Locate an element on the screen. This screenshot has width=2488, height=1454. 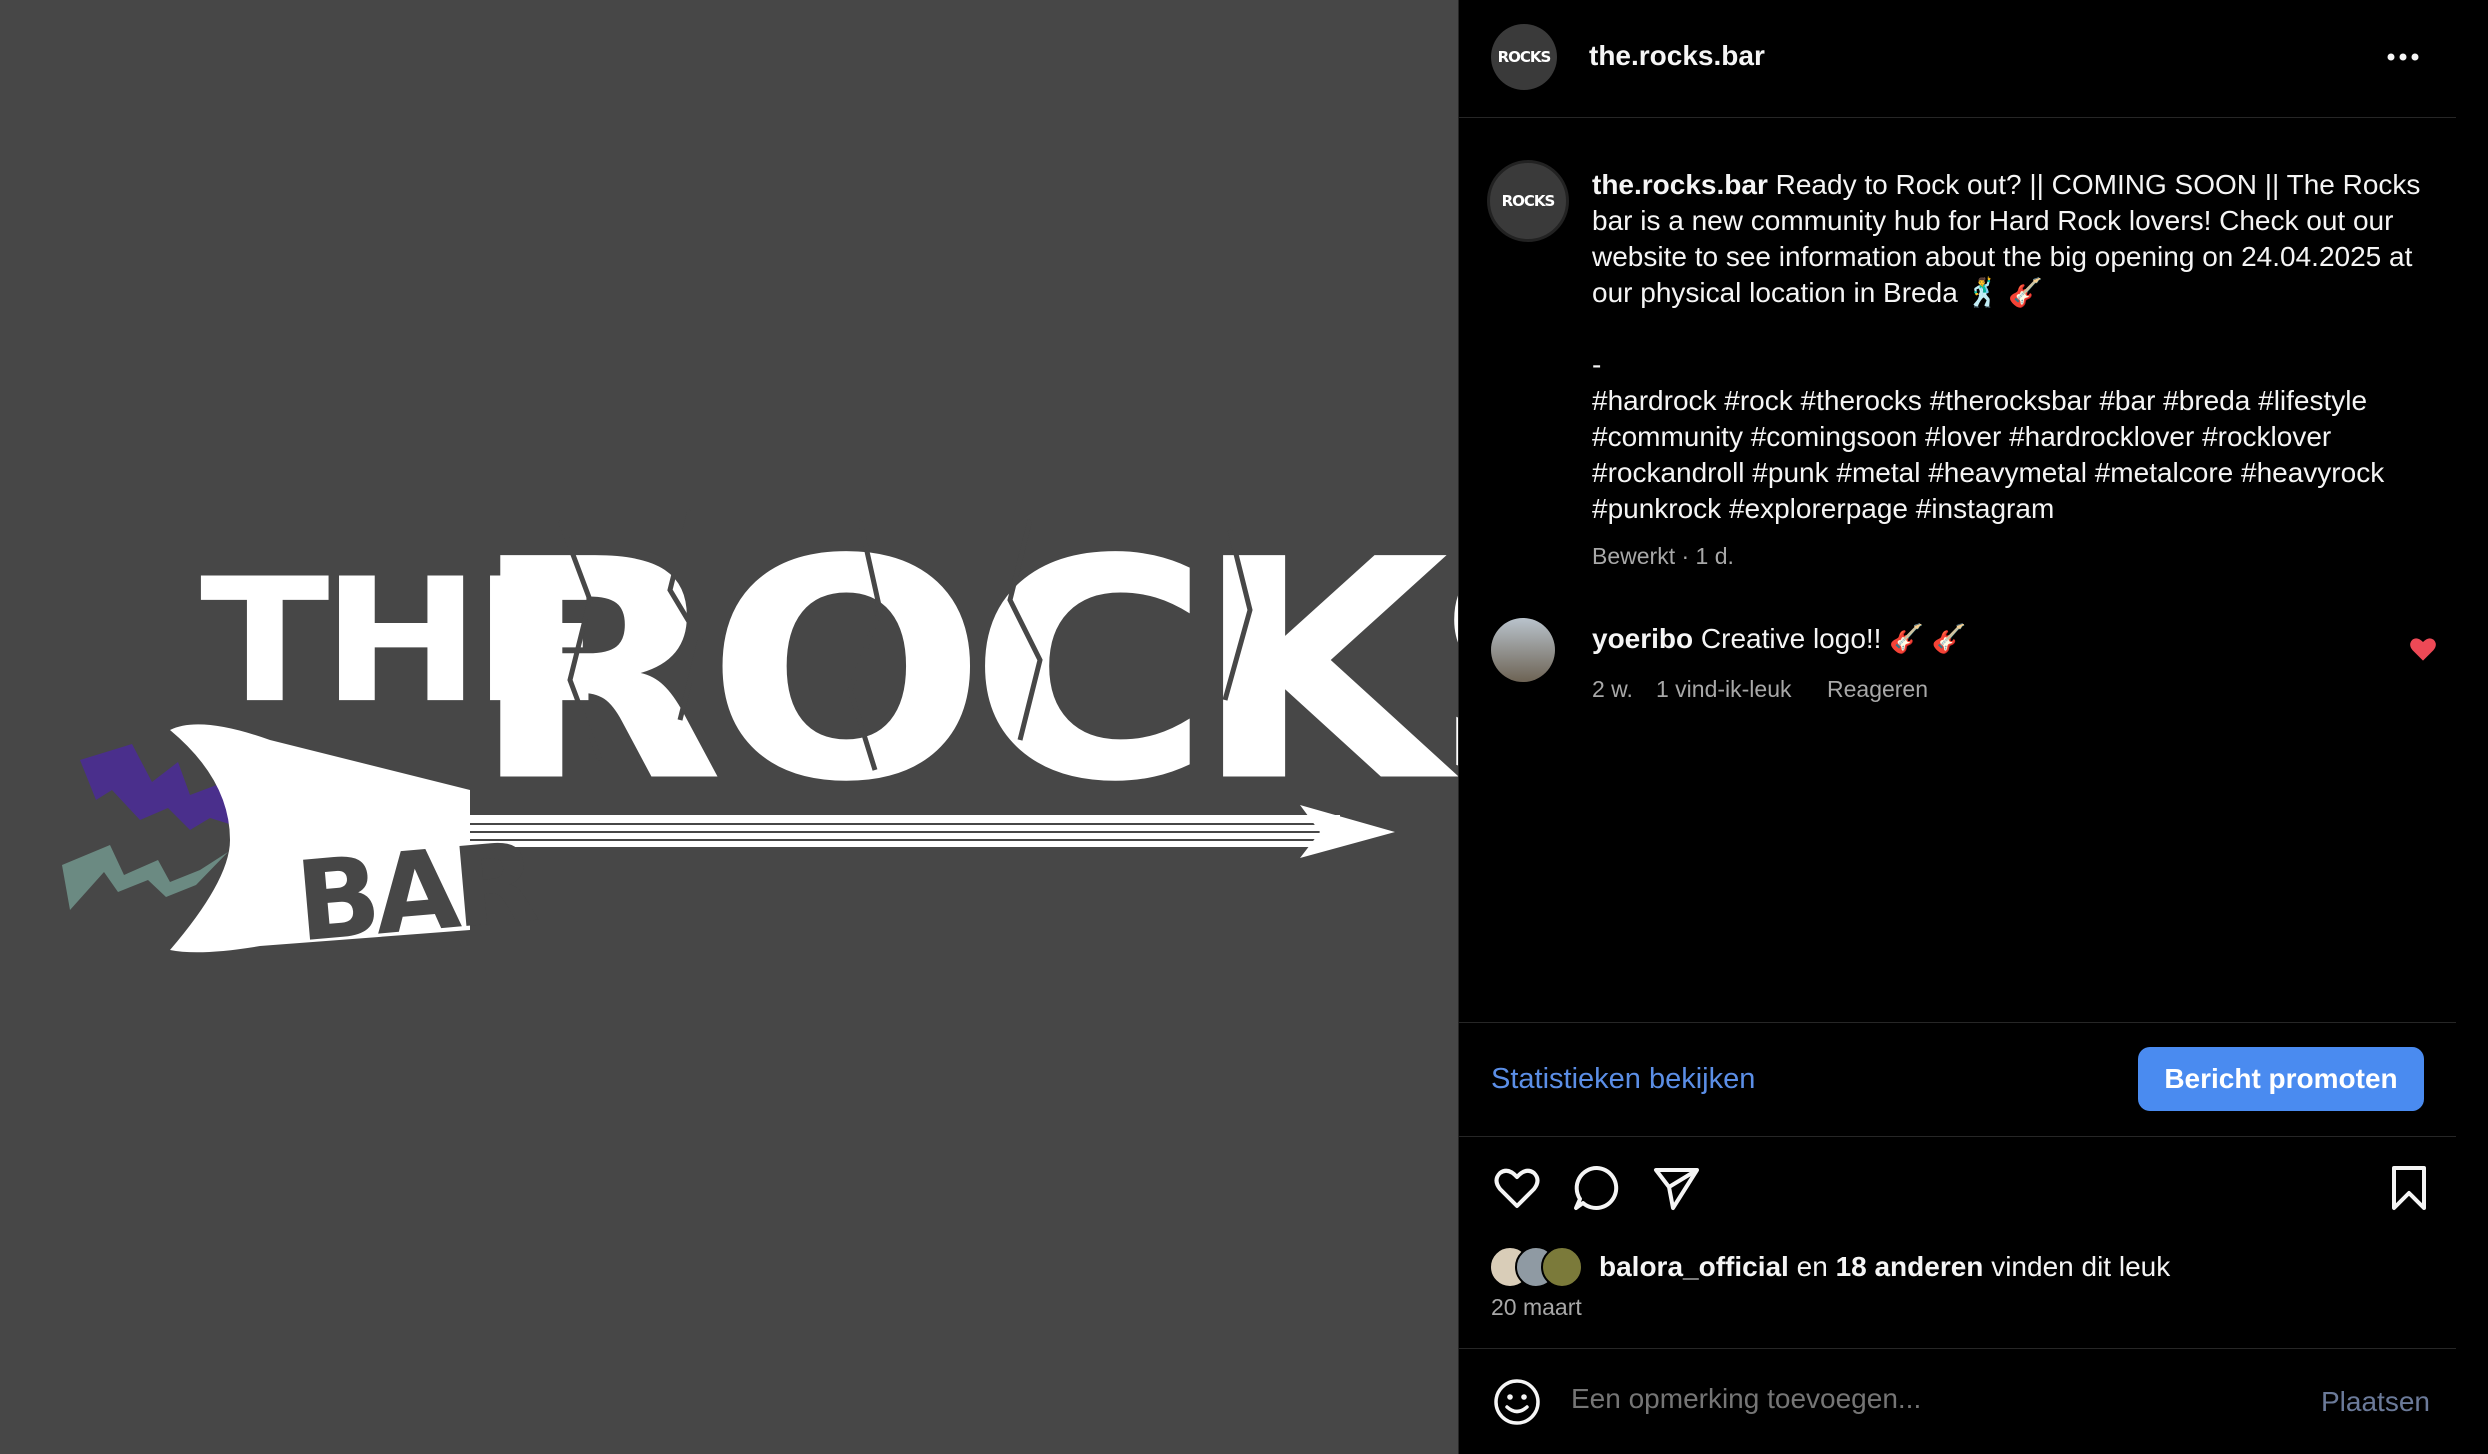
composer-divider is located at coordinates (1958, 1348).